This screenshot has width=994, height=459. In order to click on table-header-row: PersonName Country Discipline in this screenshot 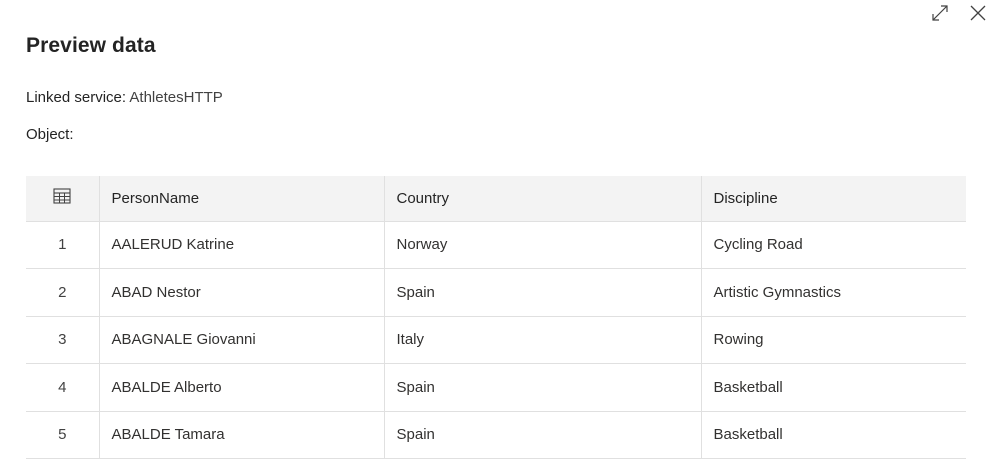, I will do `click(496, 199)`.